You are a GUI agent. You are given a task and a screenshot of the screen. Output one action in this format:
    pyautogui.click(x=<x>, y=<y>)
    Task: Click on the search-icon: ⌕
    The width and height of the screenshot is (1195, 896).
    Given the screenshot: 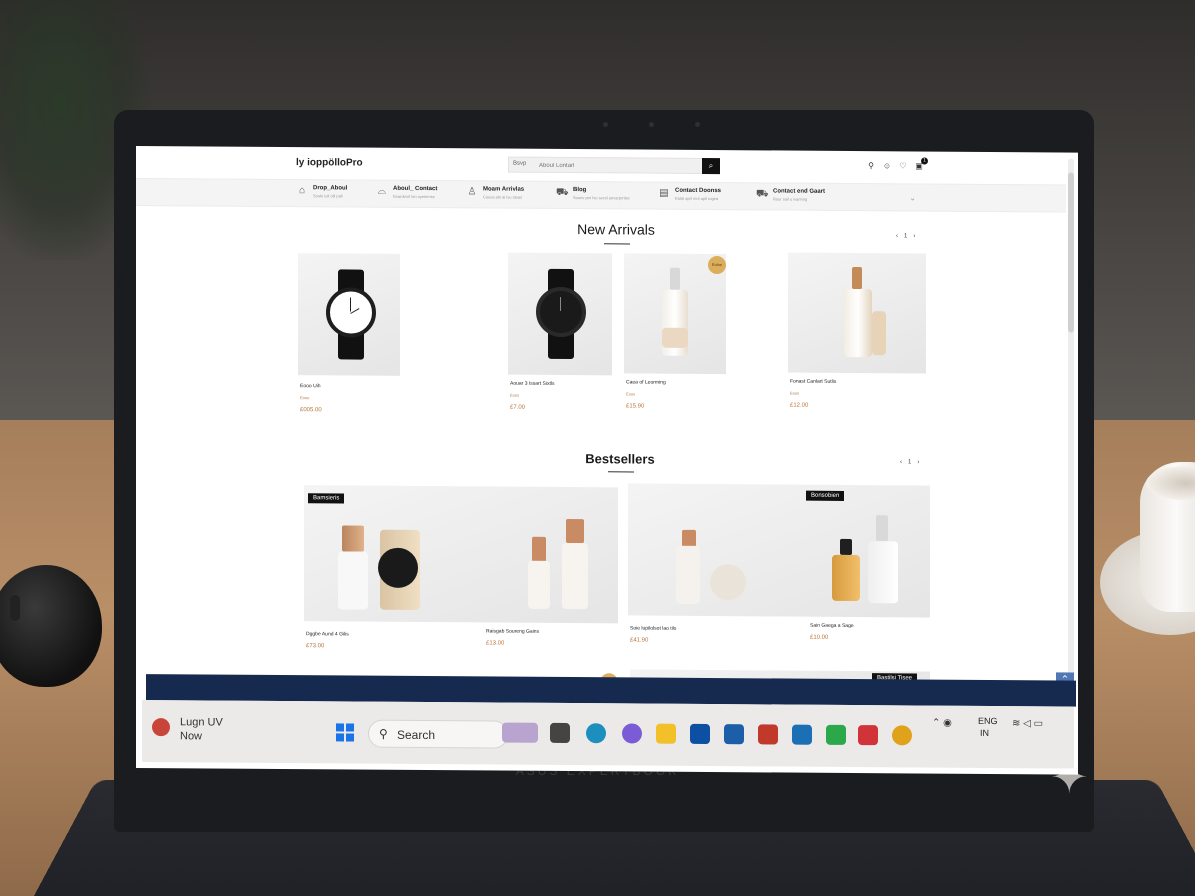 What is the action you would take?
    pyautogui.click(x=711, y=165)
    